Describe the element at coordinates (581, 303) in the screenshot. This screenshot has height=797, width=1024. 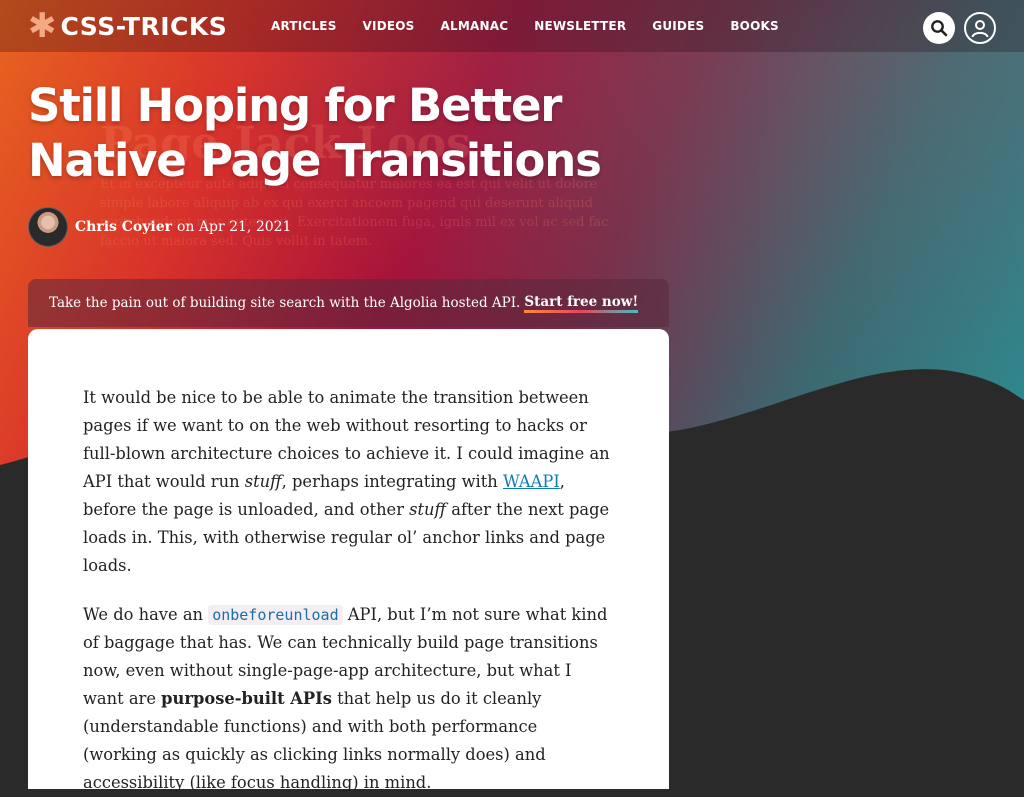
I see `sponsor-cta-link: Start free now!` at that location.